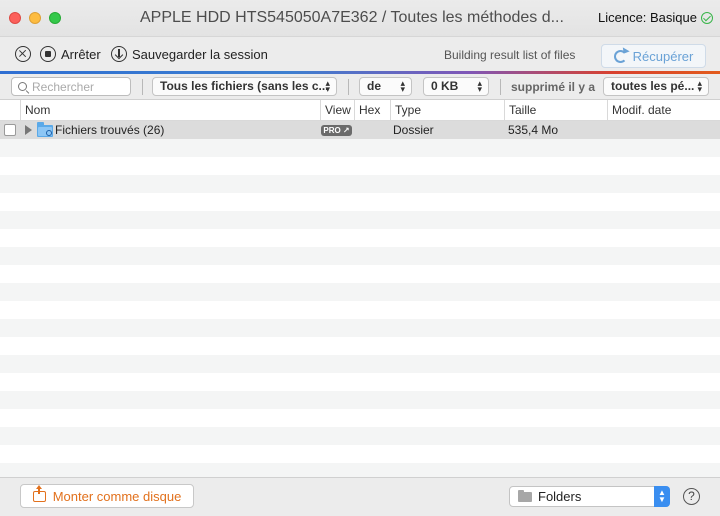 This screenshot has width=720, height=516. Describe the element at coordinates (200, 54) in the screenshot. I see `save-session-label: Sauvegarder la session` at that location.